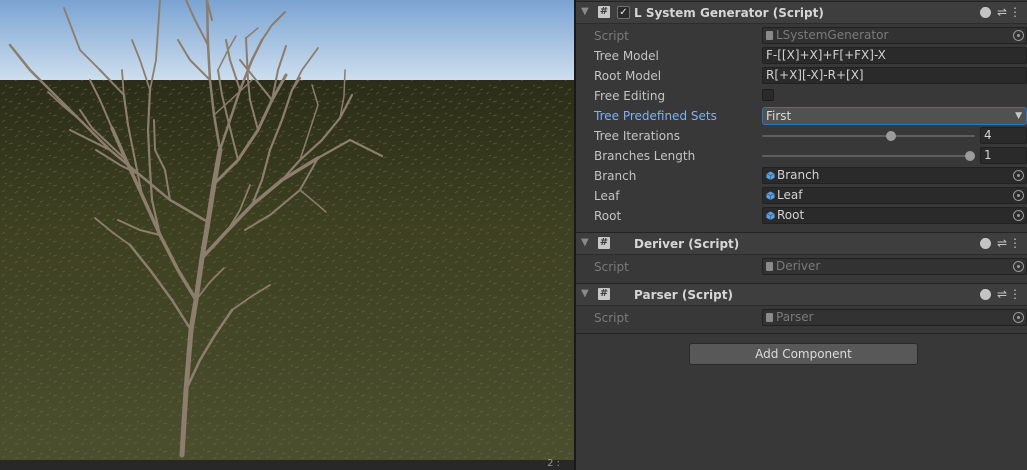  Describe the element at coordinates (607, 196) in the screenshot. I see `leaf-label: Leaf` at that location.